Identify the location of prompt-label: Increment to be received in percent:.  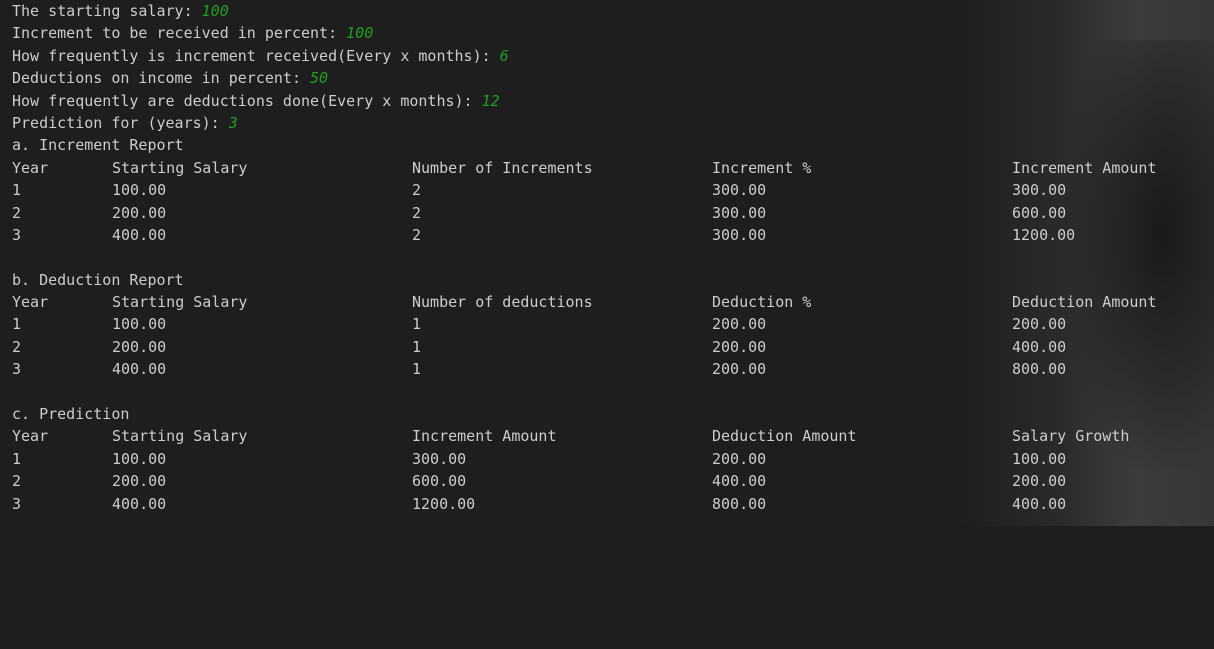
(179, 33).